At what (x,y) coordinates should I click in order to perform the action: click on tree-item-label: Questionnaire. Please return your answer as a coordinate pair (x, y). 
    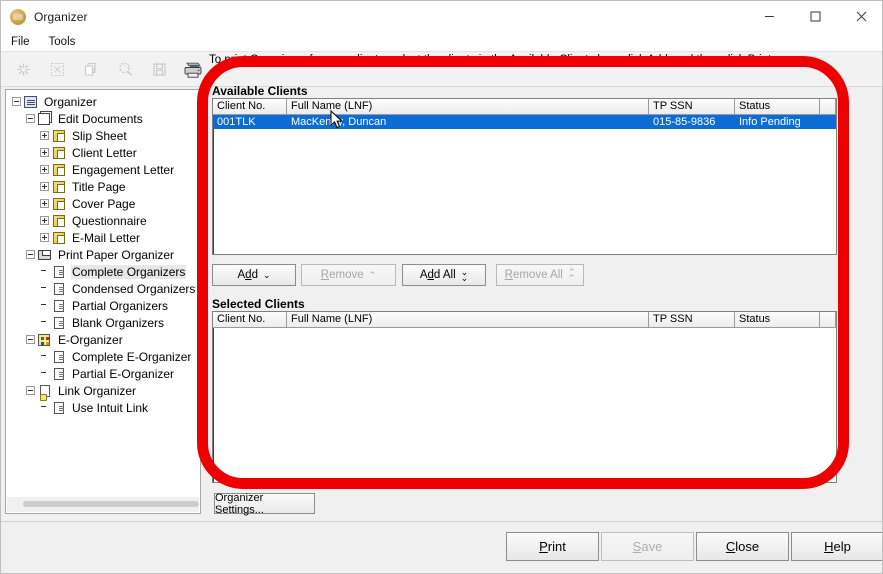
    Looking at the image, I should click on (109, 220).